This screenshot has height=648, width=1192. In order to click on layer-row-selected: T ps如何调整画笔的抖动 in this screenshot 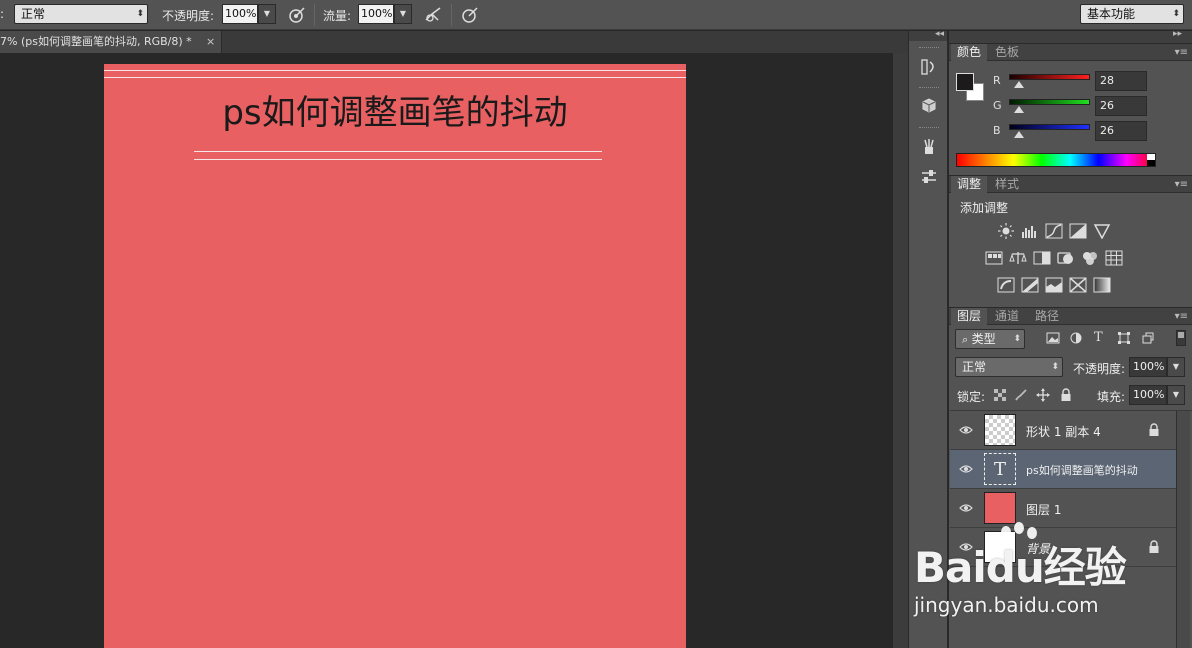, I will do `click(1063, 469)`.